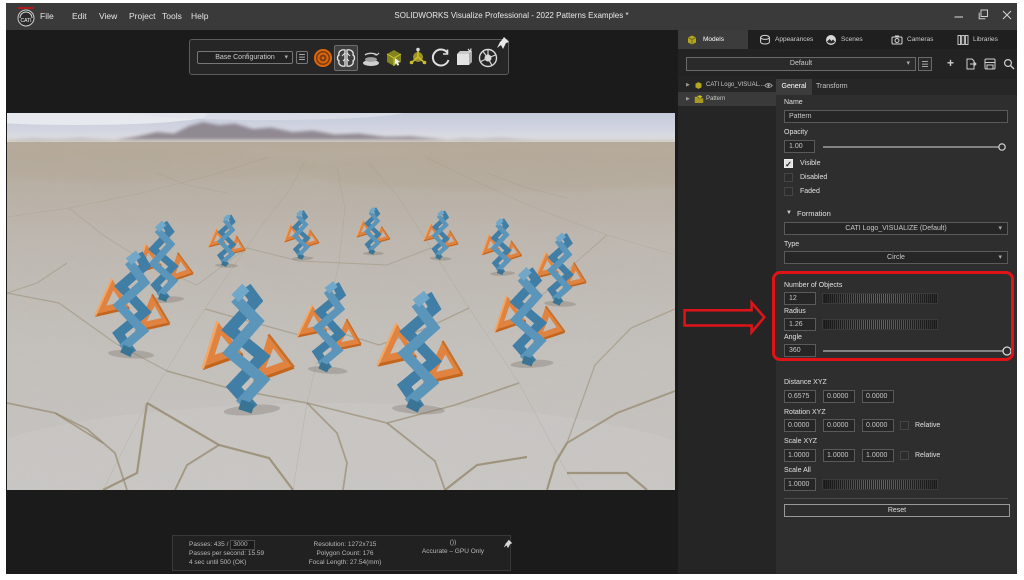  Describe the element at coordinates (25, 21) in the screenshot. I see `svg-text: CATI` at that location.